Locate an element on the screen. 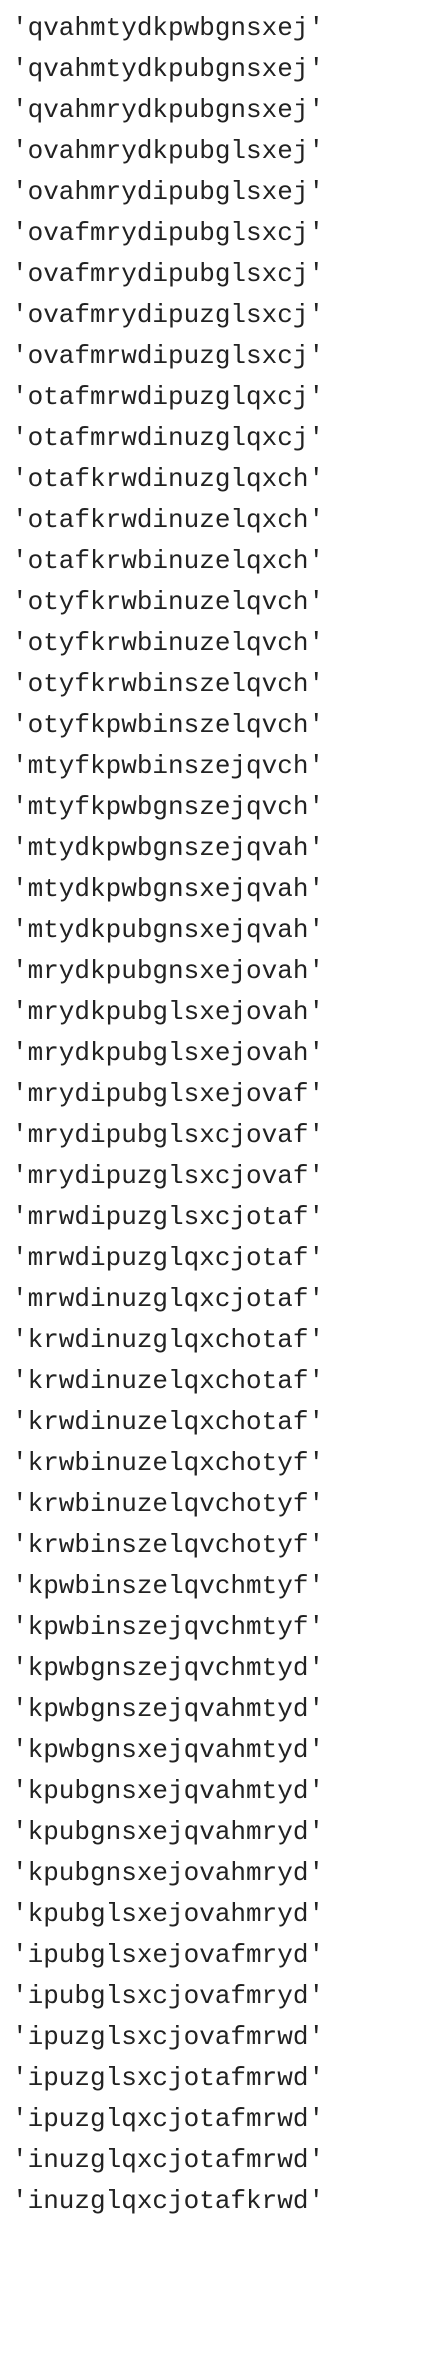  string-line: 'mtyfkpwbgnszejqvch' is located at coordinates (168, 807).